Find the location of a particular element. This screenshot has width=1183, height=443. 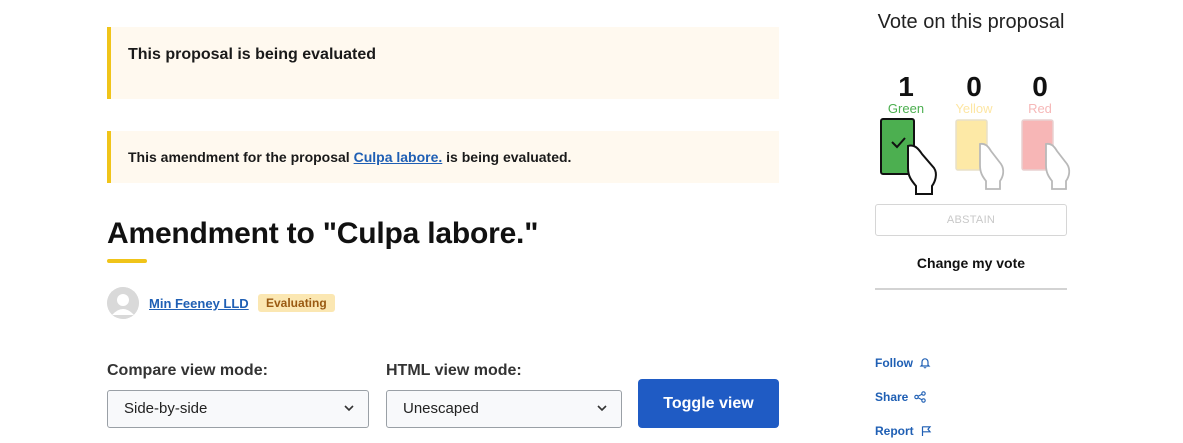

vote-green: 1 Green is located at coordinates (906, 94).